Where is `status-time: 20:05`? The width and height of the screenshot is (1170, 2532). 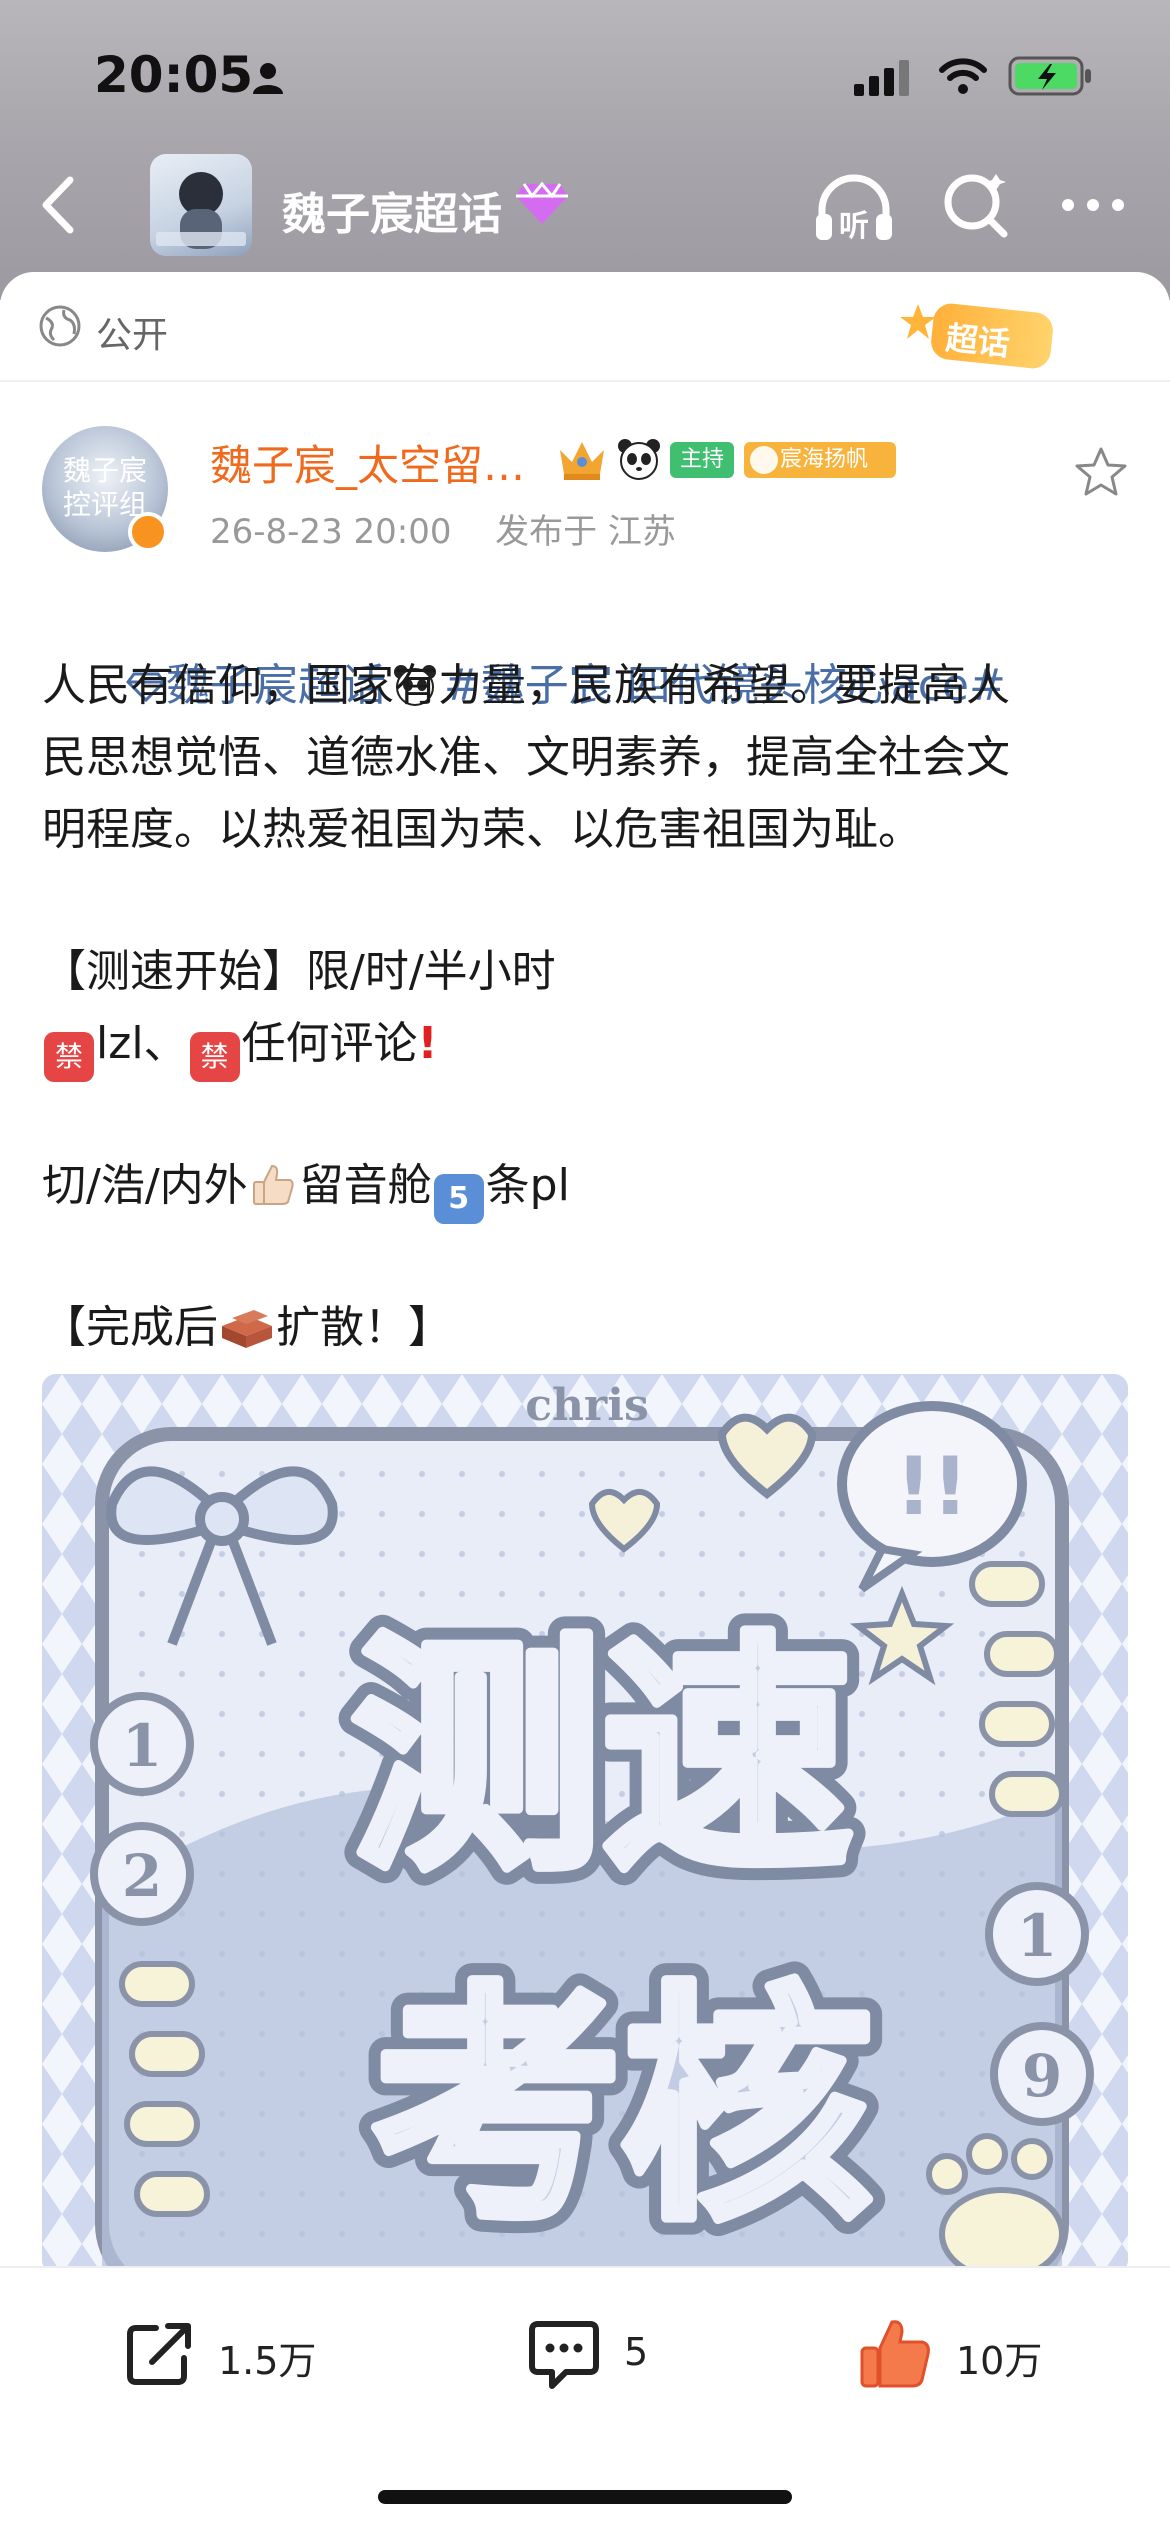
status-time: 20:05 is located at coordinates (174, 75).